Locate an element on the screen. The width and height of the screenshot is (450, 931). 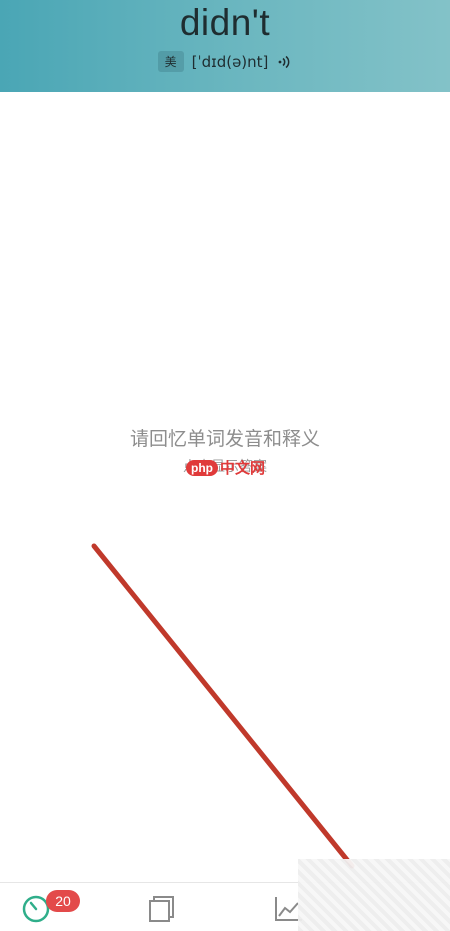
blurred-region is located at coordinates (374, 895).